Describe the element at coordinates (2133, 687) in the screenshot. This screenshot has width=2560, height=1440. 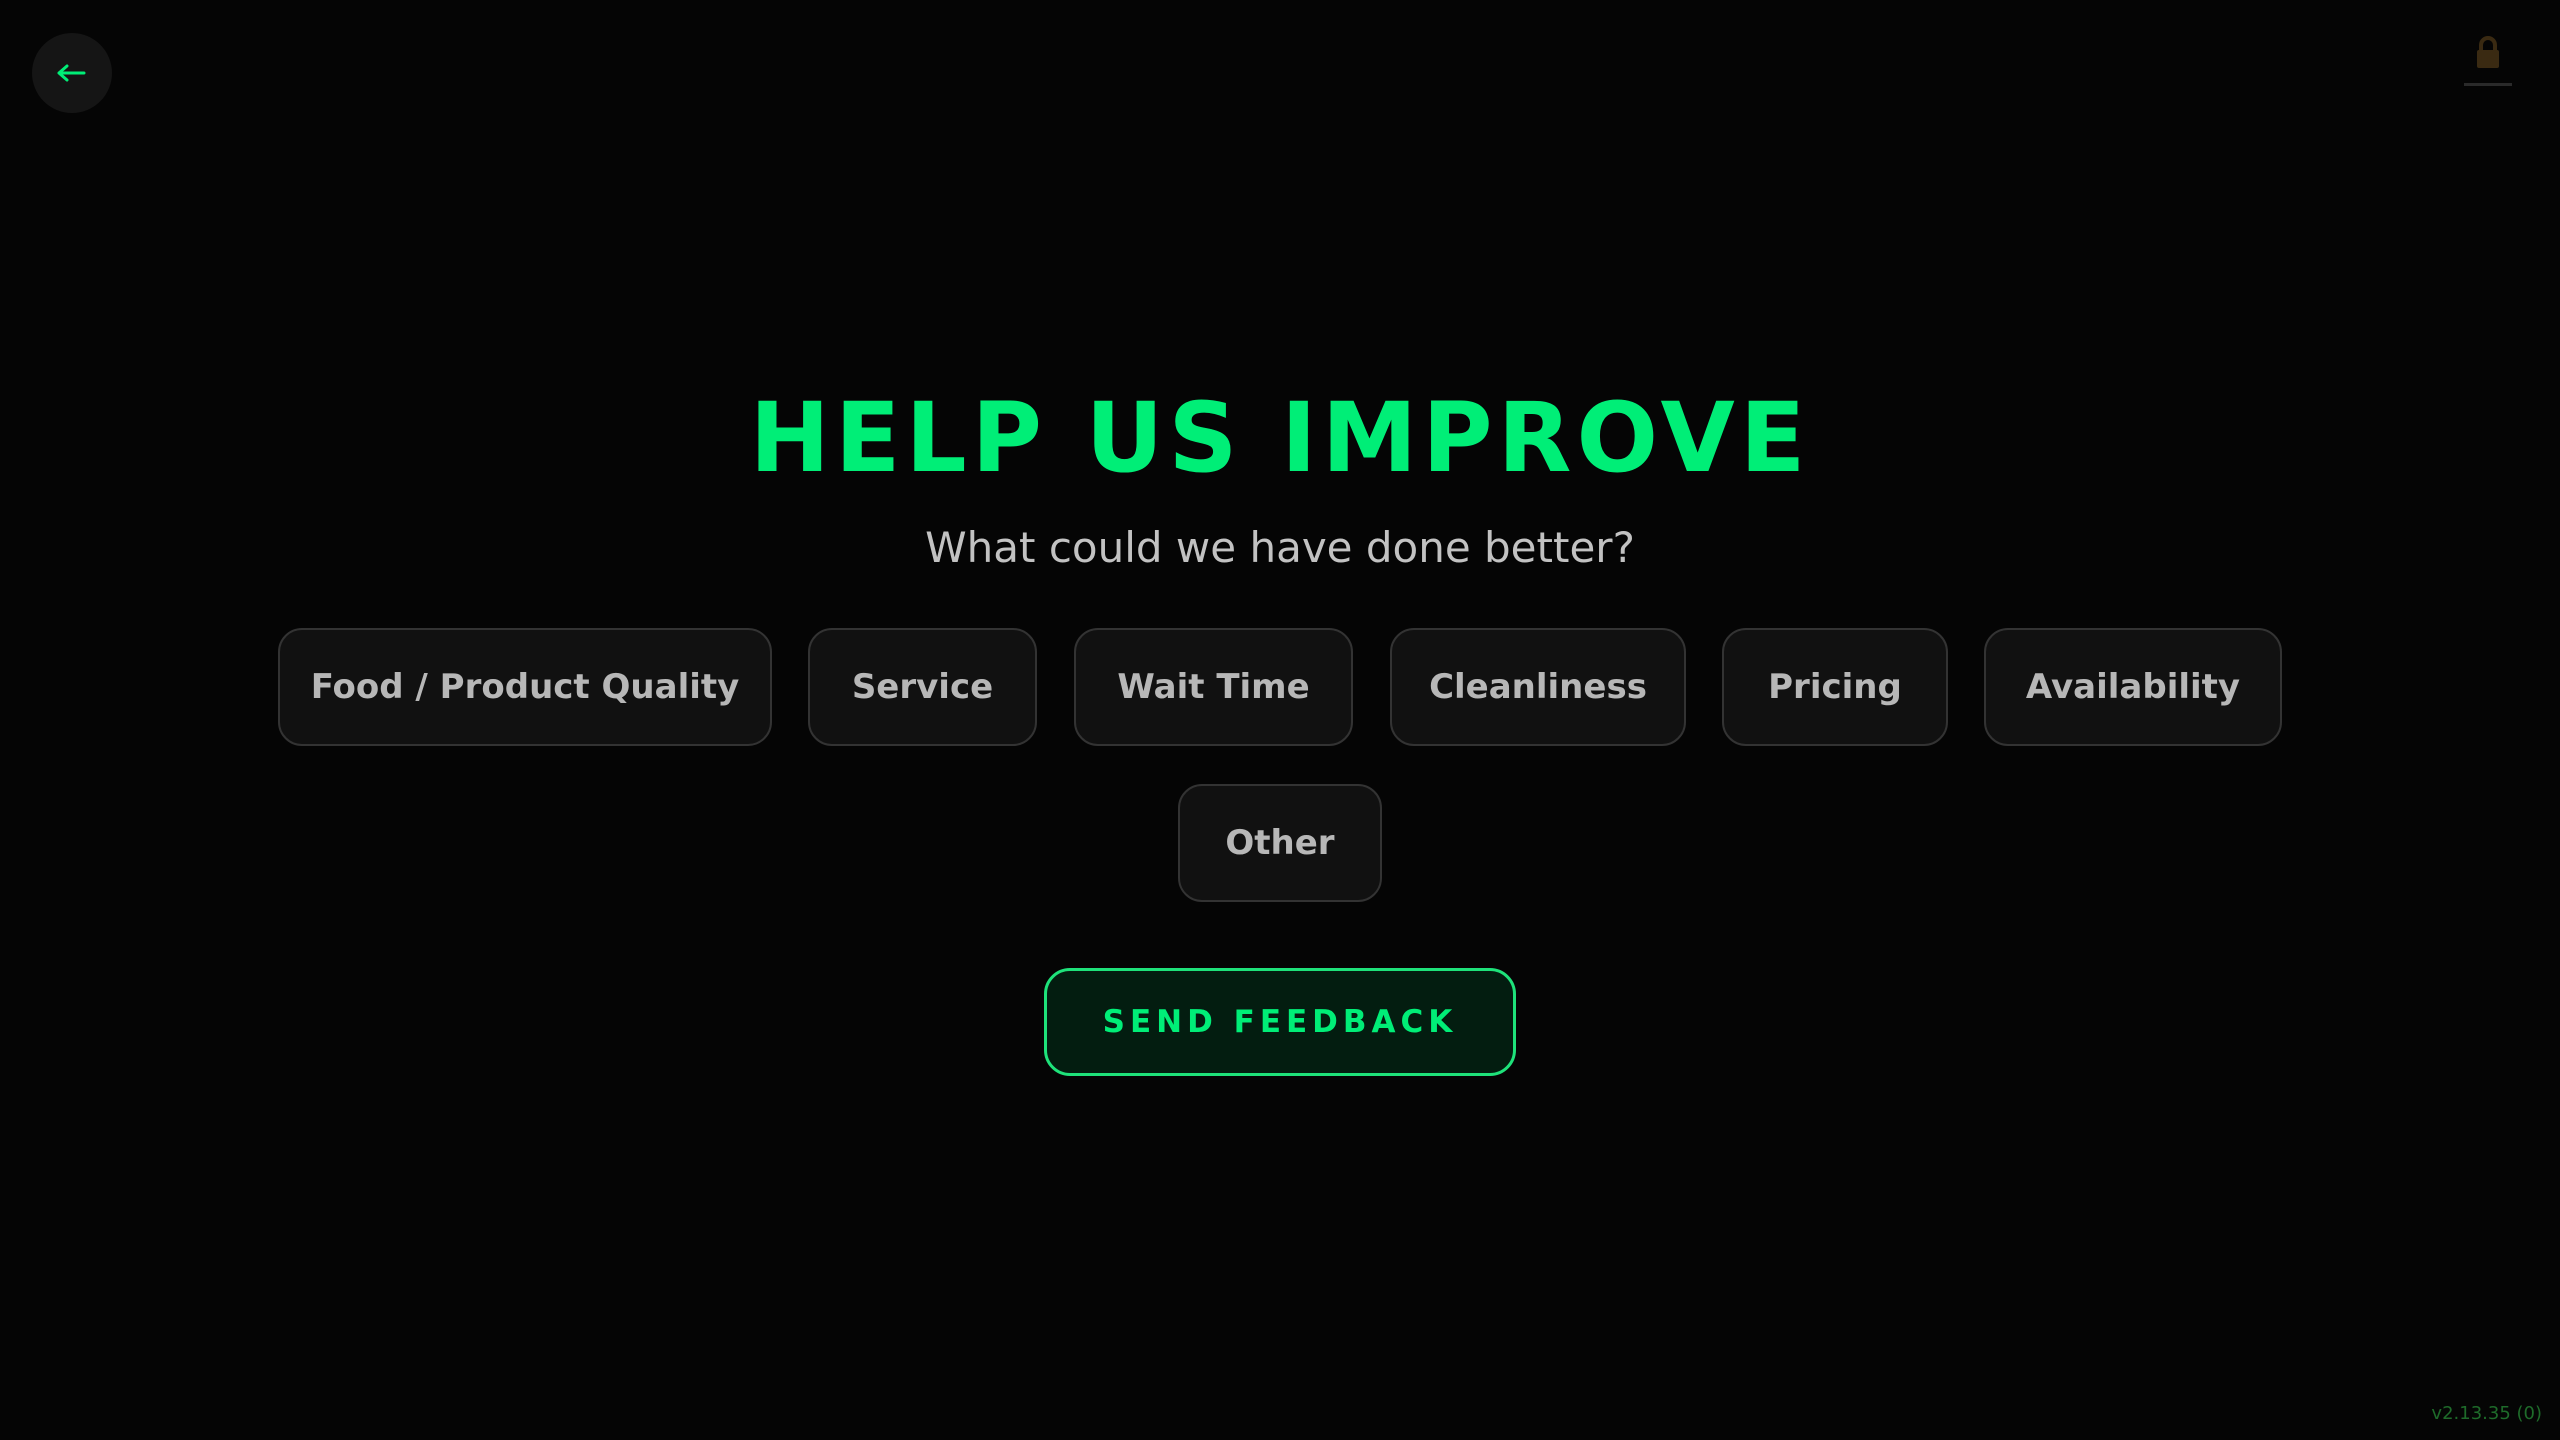
I see `option-availability: Availability` at that location.